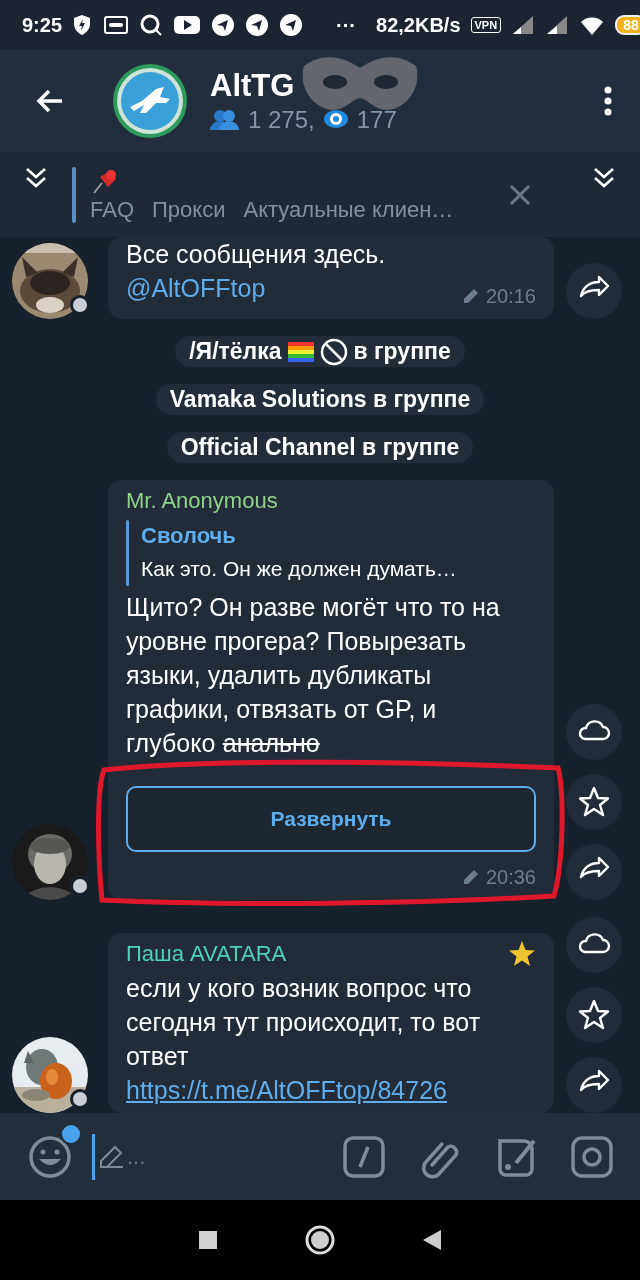  Describe the element at coordinates (93, 1156) in the screenshot. I see `text-cursor` at that location.